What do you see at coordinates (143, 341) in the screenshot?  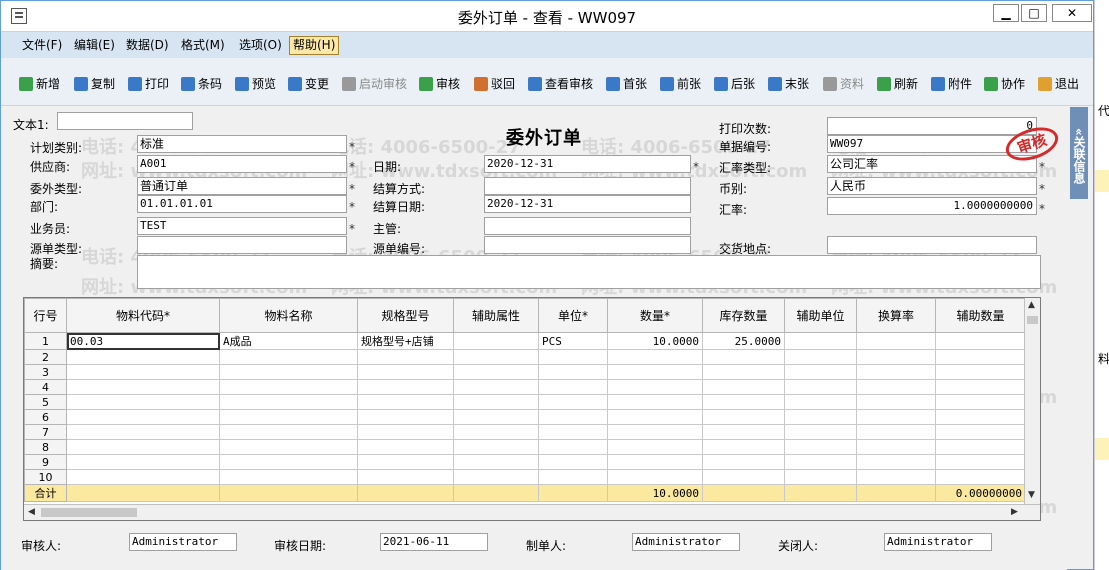 I see `table-cell: 00.03` at bounding box center [143, 341].